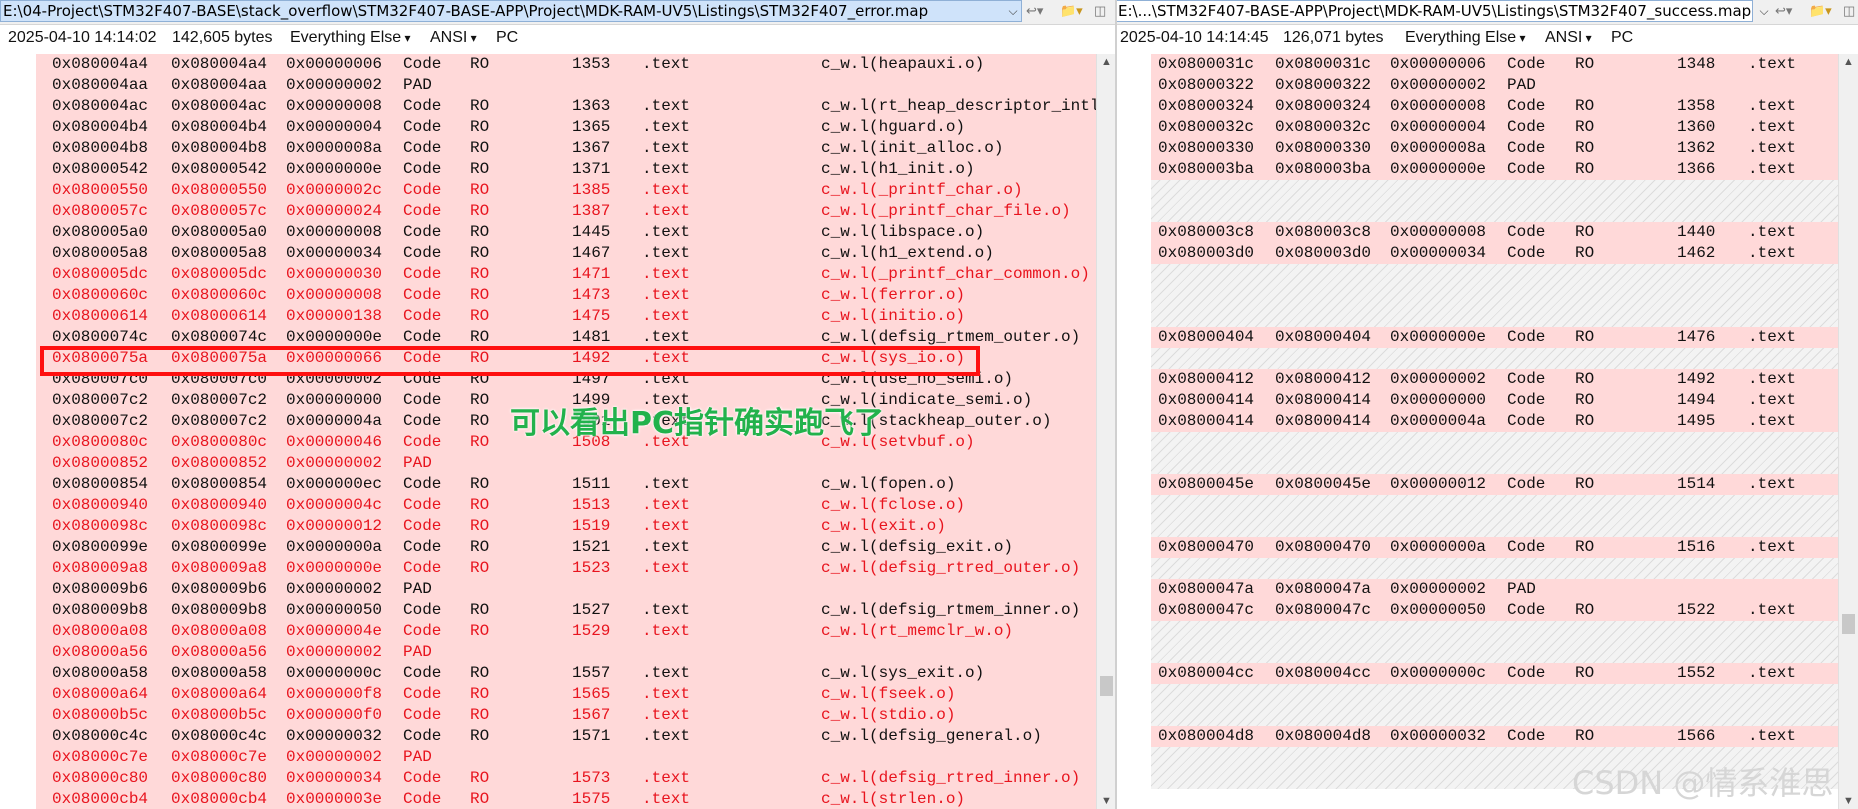 The image size is (1858, 809). Describe the element at coordinates (1116, 404) in the screenshot. I see `pane-divider` at that location.